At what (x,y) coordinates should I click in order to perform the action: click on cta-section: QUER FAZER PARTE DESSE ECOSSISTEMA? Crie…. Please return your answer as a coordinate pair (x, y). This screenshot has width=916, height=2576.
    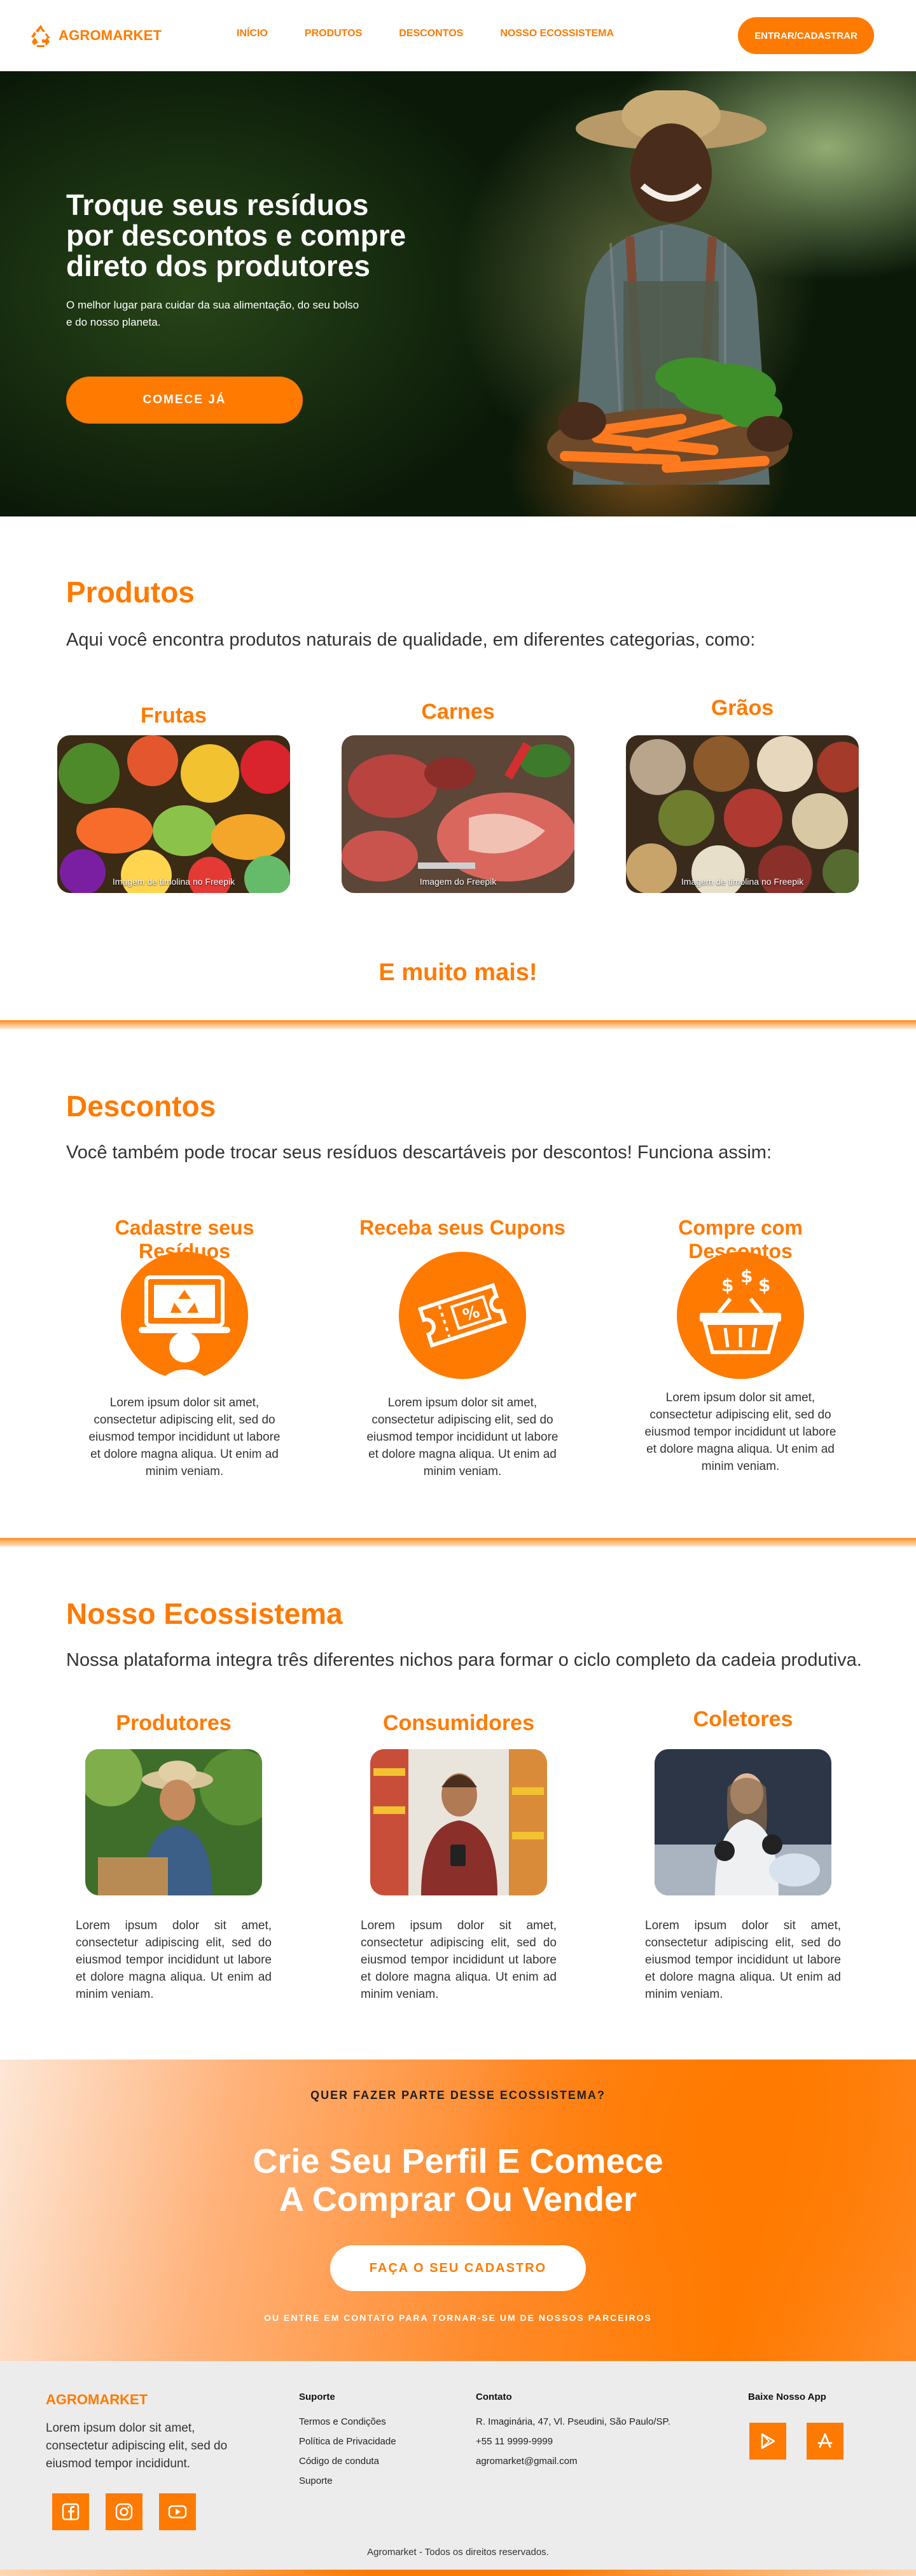
    Looking at the image, I should click on (458, 2210).